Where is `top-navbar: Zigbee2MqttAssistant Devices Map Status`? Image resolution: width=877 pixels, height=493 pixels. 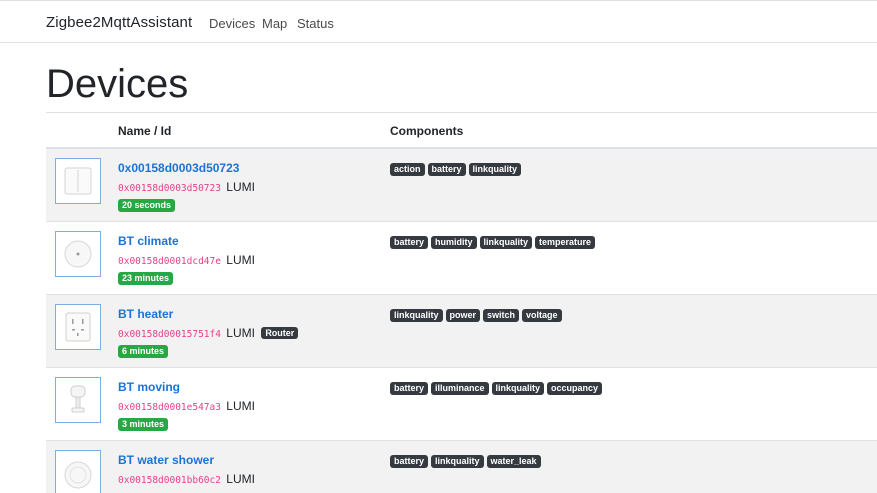
top-navbar: Zigbee2MqttAssistant Devices Map Status is located at coordinates (438, 21).